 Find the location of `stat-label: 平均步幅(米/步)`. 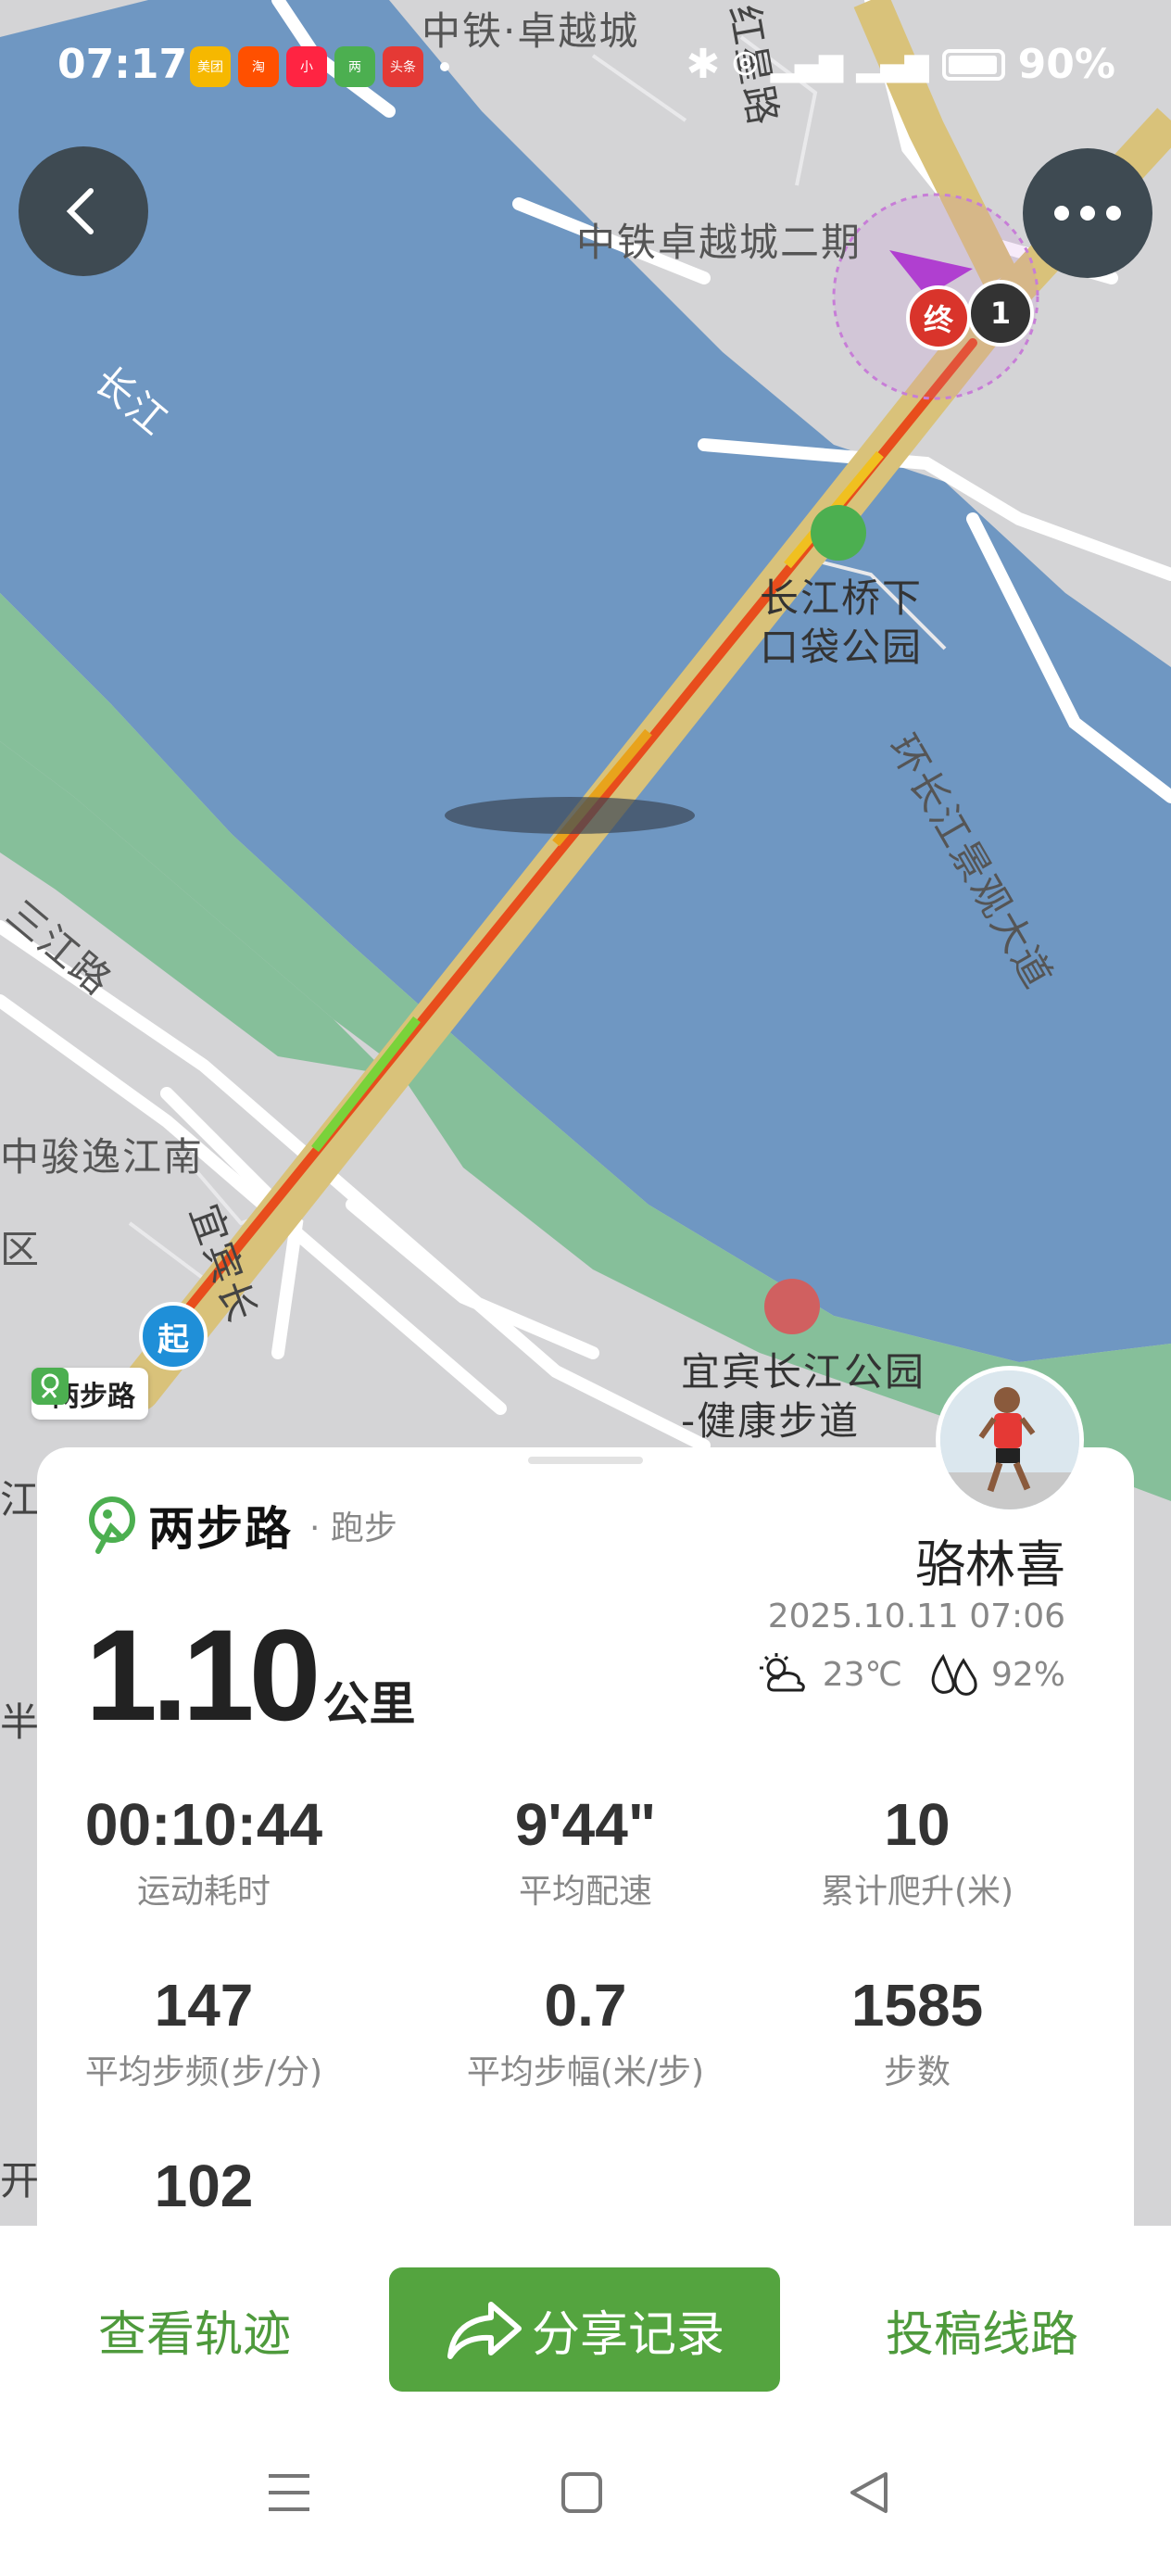

stat-label: 平均步幅(米/步) is located at coordinates (585, 2072).